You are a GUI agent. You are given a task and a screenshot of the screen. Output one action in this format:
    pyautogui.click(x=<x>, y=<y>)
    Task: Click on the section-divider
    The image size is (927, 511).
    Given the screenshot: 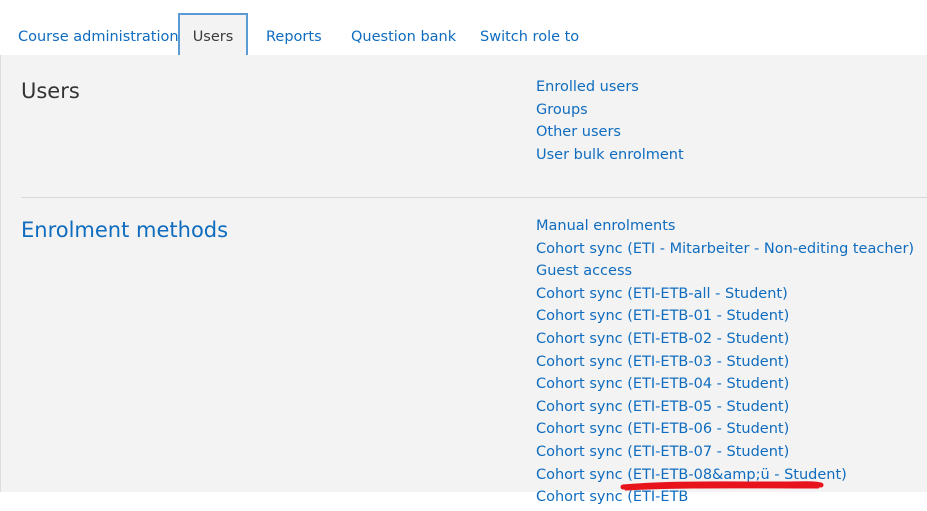 What is the action you would take?
    pyautogui.click(x=474, y=197)
    